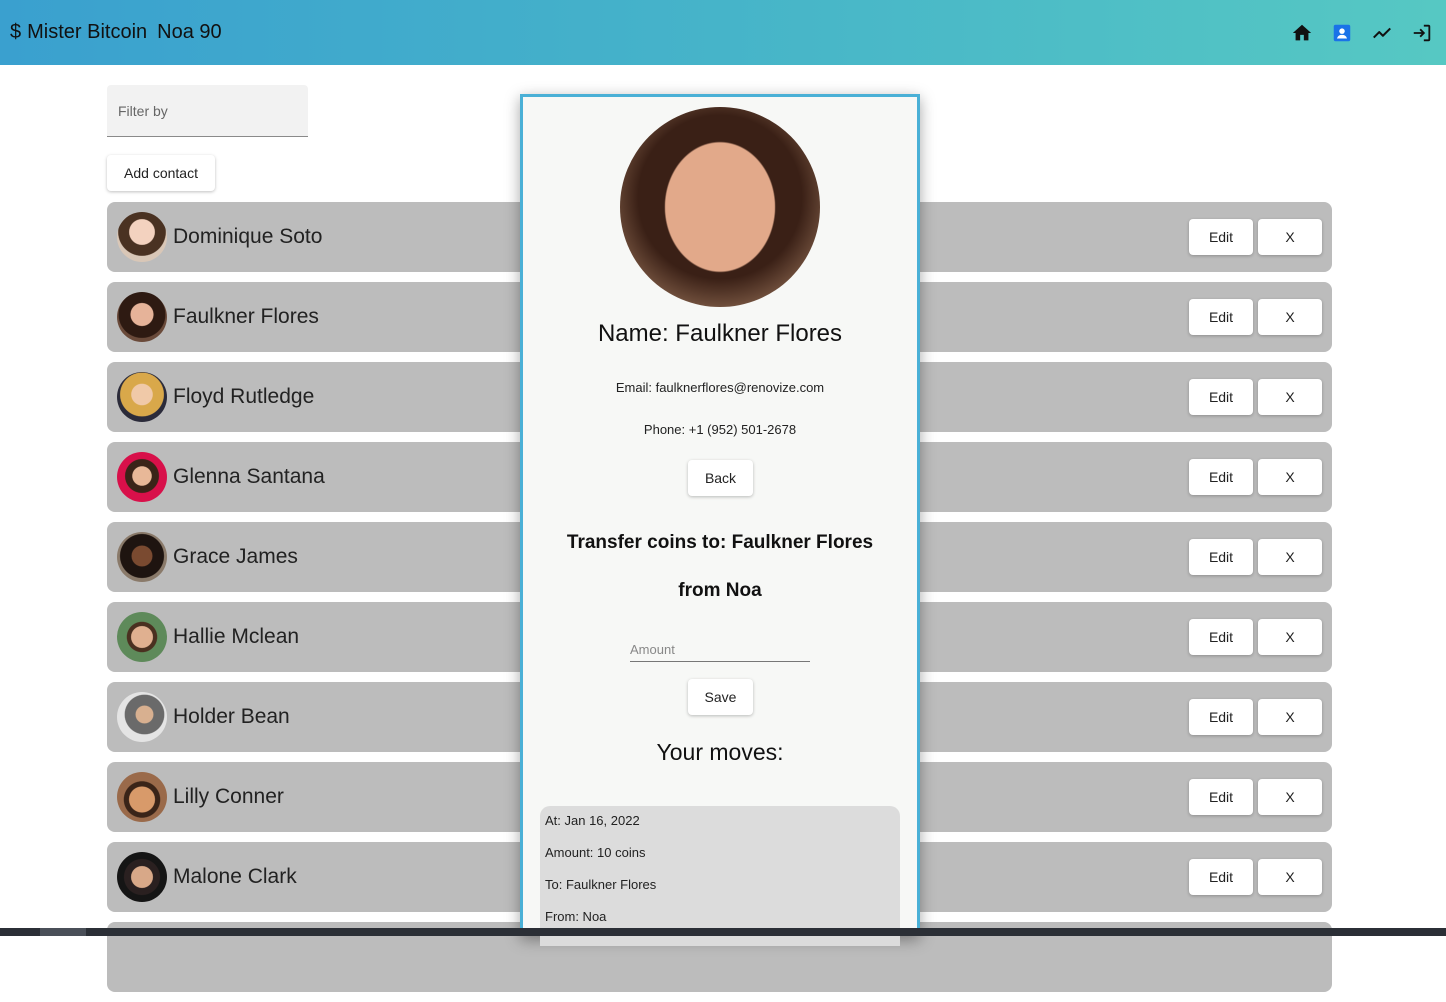 This screenshot has height=1002, width=1446. What do you see at coordinates (592, 820) in the screenshot?
I see `move-date: At: Jan 16, 2022` at bounding box center [592, 820].